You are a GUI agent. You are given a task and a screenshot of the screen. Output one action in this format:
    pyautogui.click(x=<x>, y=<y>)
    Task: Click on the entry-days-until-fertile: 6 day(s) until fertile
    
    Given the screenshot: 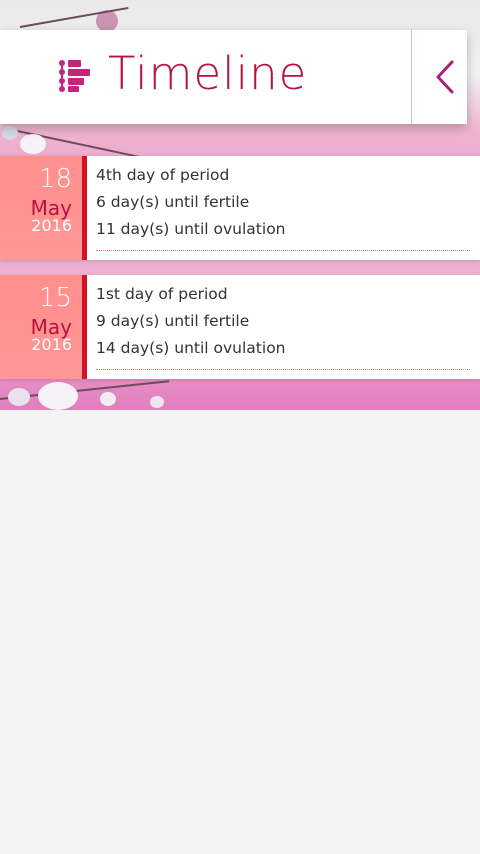 What is the action you would take?
    pyautogui.click(x=173, y=202)
    